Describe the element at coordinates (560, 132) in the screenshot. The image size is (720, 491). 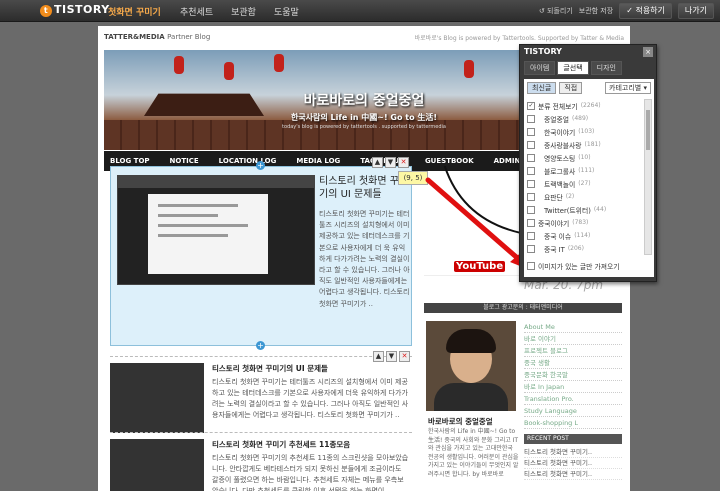
I see `category-name: 한국이야기` at that location.